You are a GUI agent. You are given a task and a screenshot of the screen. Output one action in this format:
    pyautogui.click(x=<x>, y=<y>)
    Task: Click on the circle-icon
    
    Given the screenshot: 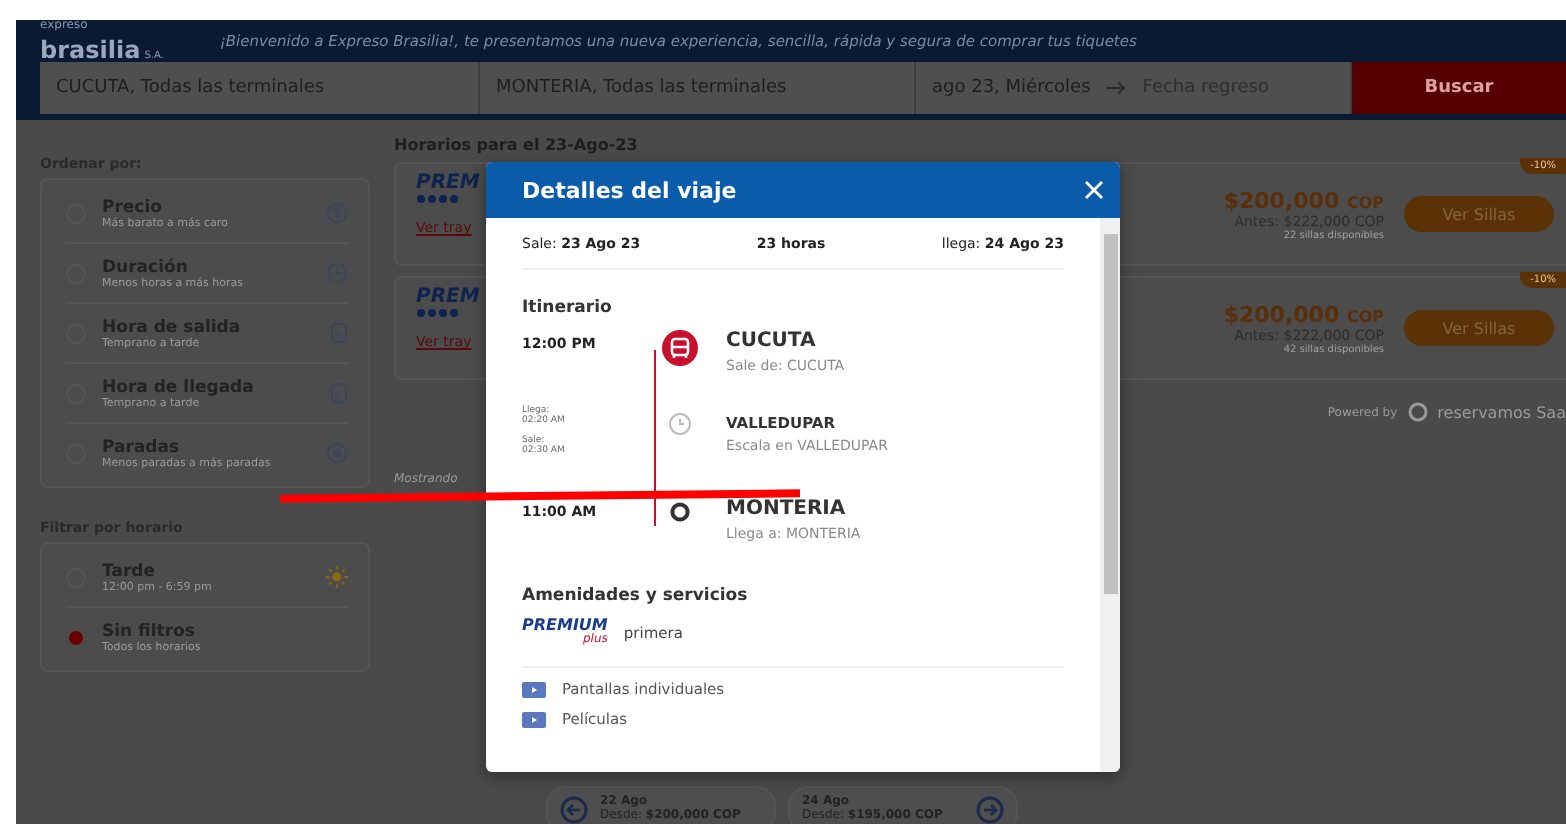 What is the action you would take?
    pyautogui.click(x=680, y=512)
    